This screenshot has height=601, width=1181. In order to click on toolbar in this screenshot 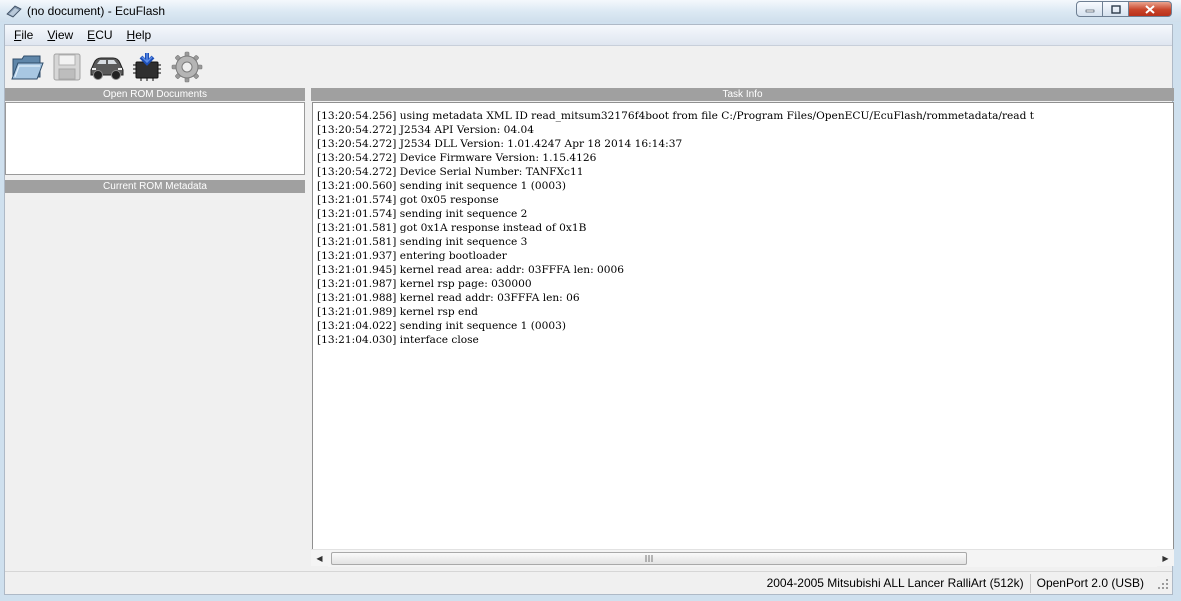, I will do `click(588, 67)`.